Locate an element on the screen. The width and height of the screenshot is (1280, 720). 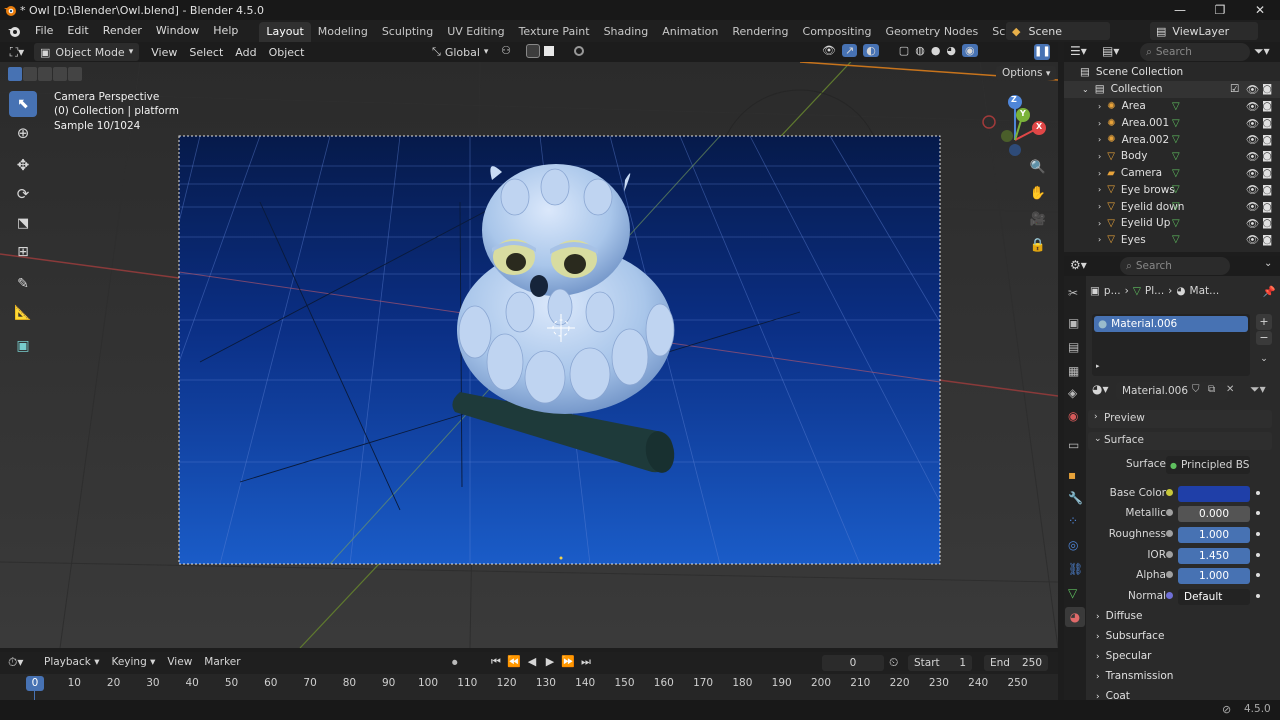
select-box-tool: ⬉ is located at coordinates (23, 104).